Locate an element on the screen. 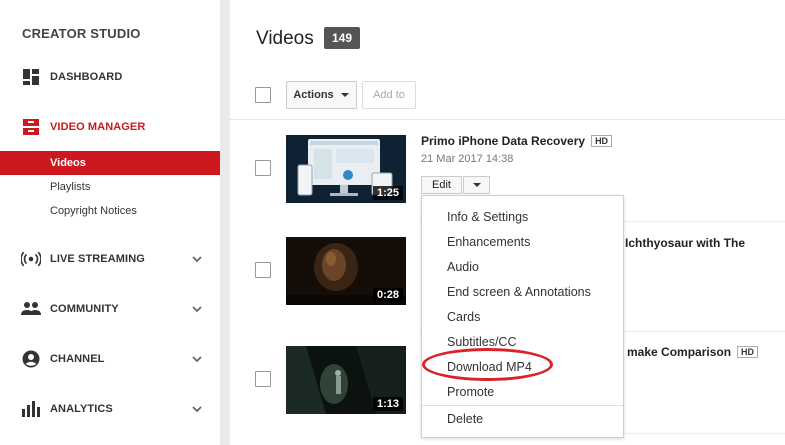  sidebar-subitem-copyright-notices: Copyright Notices is located at coordinates (110, 211).